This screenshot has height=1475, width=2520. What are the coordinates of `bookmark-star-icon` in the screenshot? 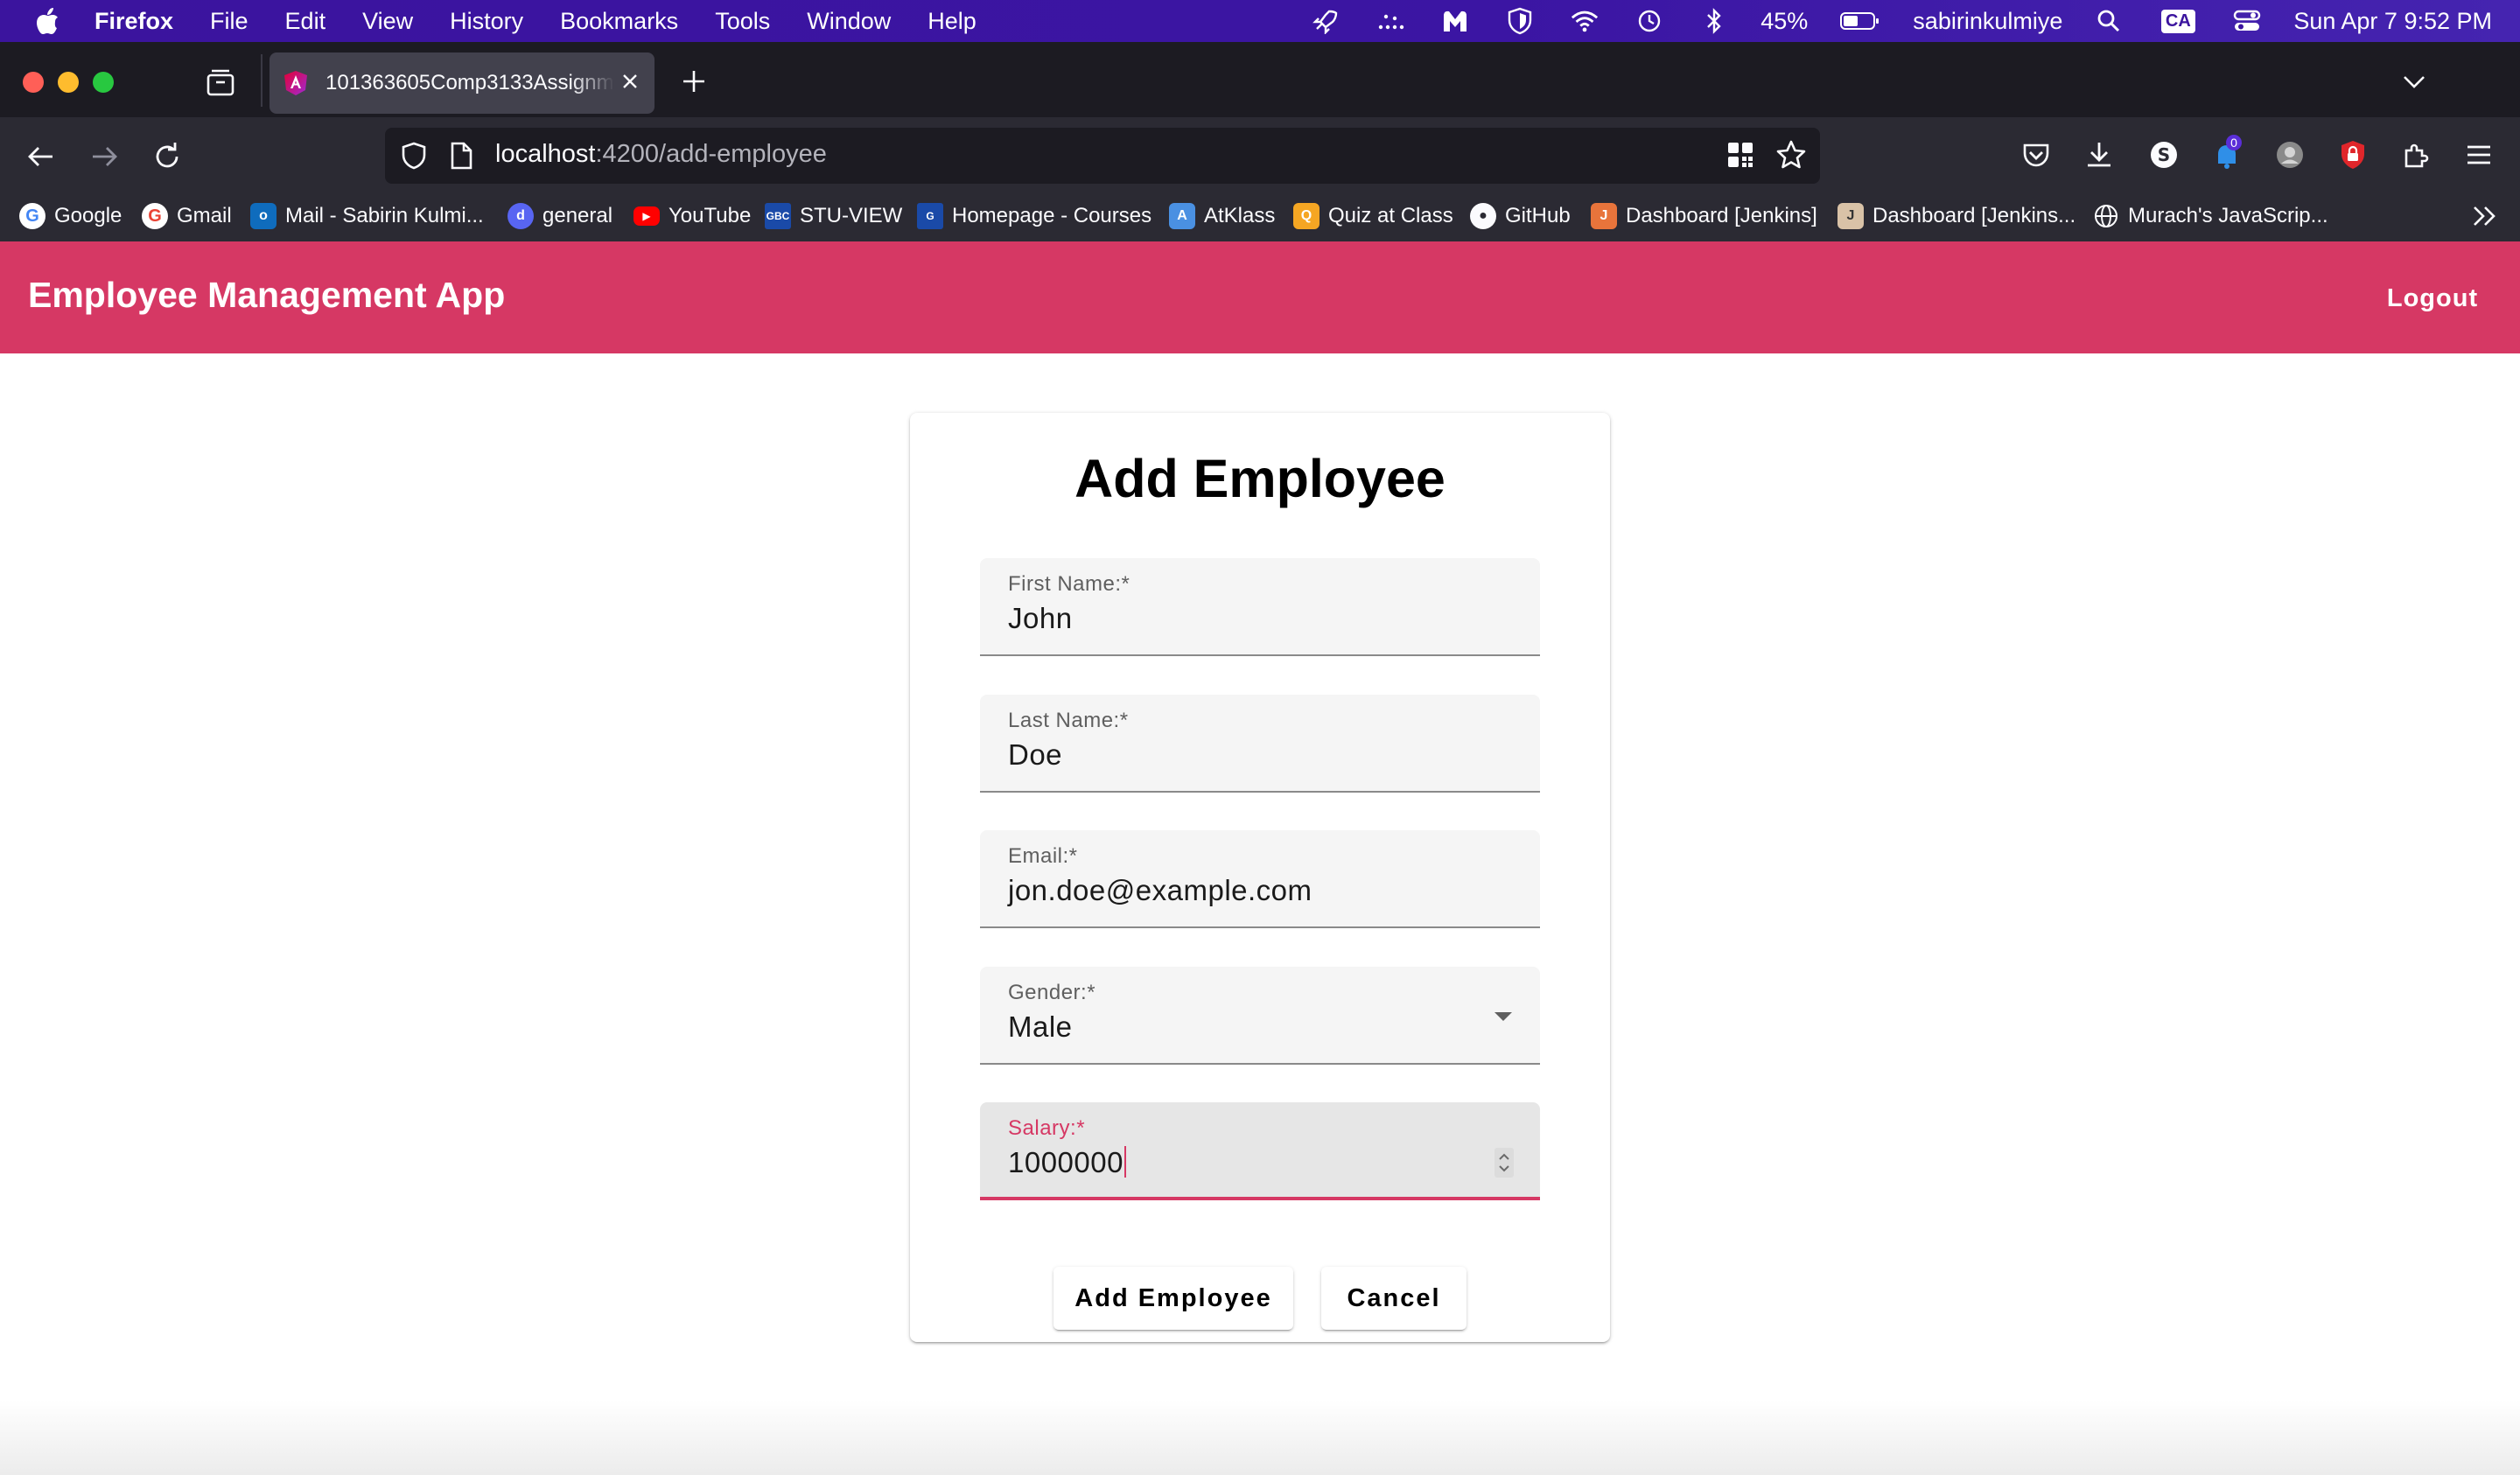 It's located at (1791, 154).